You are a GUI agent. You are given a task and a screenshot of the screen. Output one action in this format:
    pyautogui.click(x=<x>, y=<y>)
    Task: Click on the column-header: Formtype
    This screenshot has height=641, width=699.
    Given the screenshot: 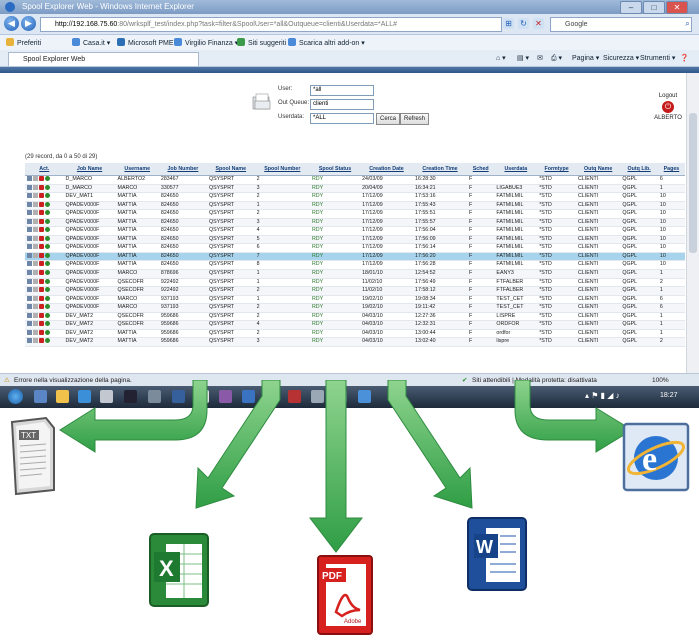 What is the action you would take?
    pyautogui.click(x=556, y=169)
    